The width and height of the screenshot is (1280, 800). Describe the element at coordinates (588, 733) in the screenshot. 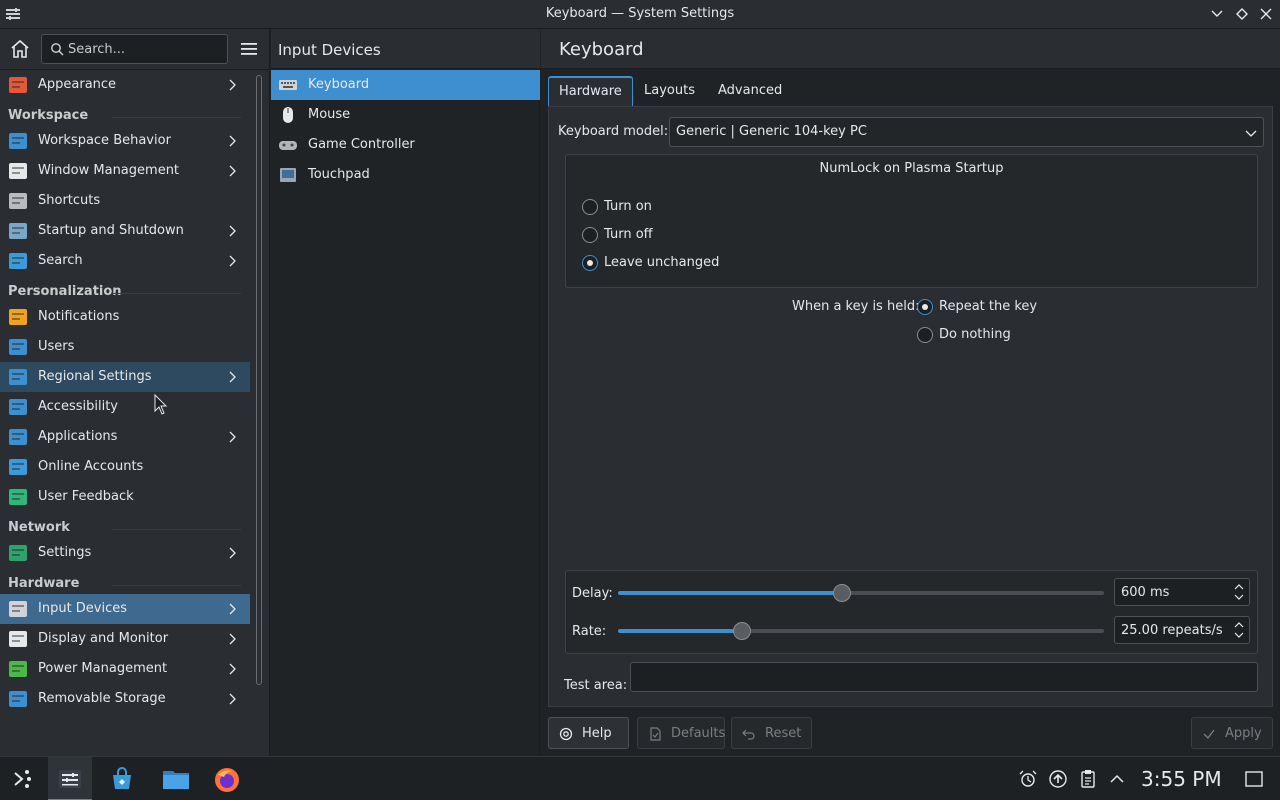

I see `help-button: Help` at that location.